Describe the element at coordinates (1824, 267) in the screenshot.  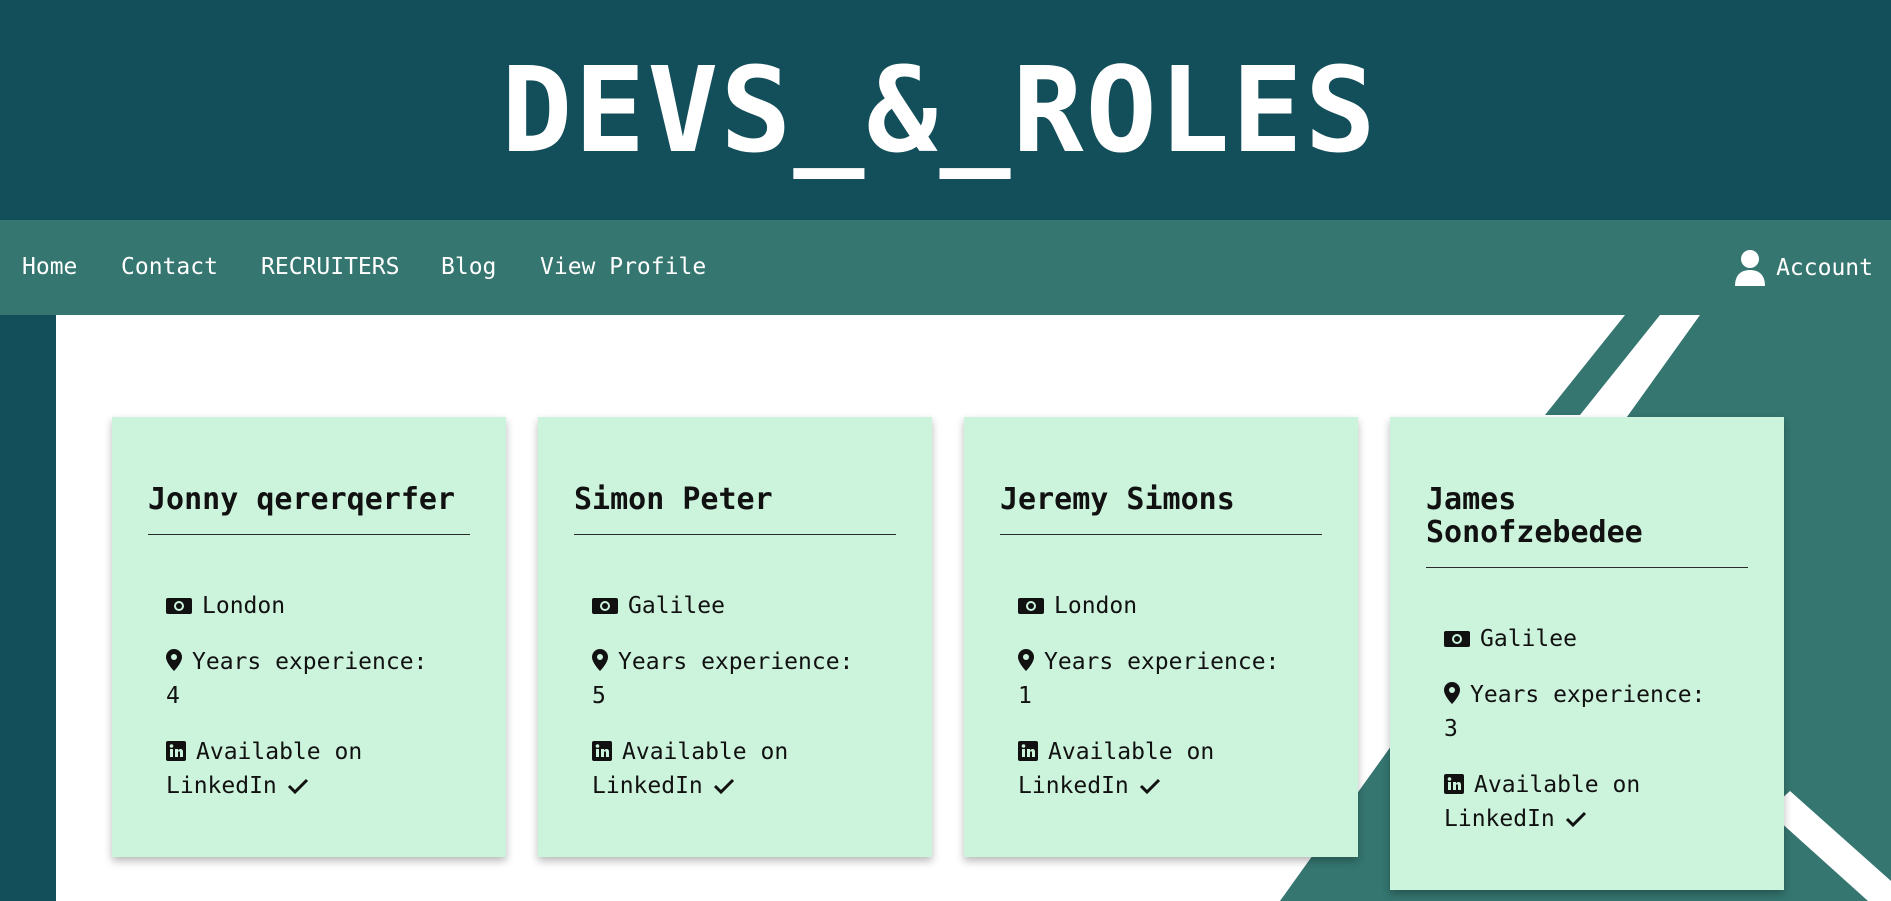
I see `account-label: Account` at that location.